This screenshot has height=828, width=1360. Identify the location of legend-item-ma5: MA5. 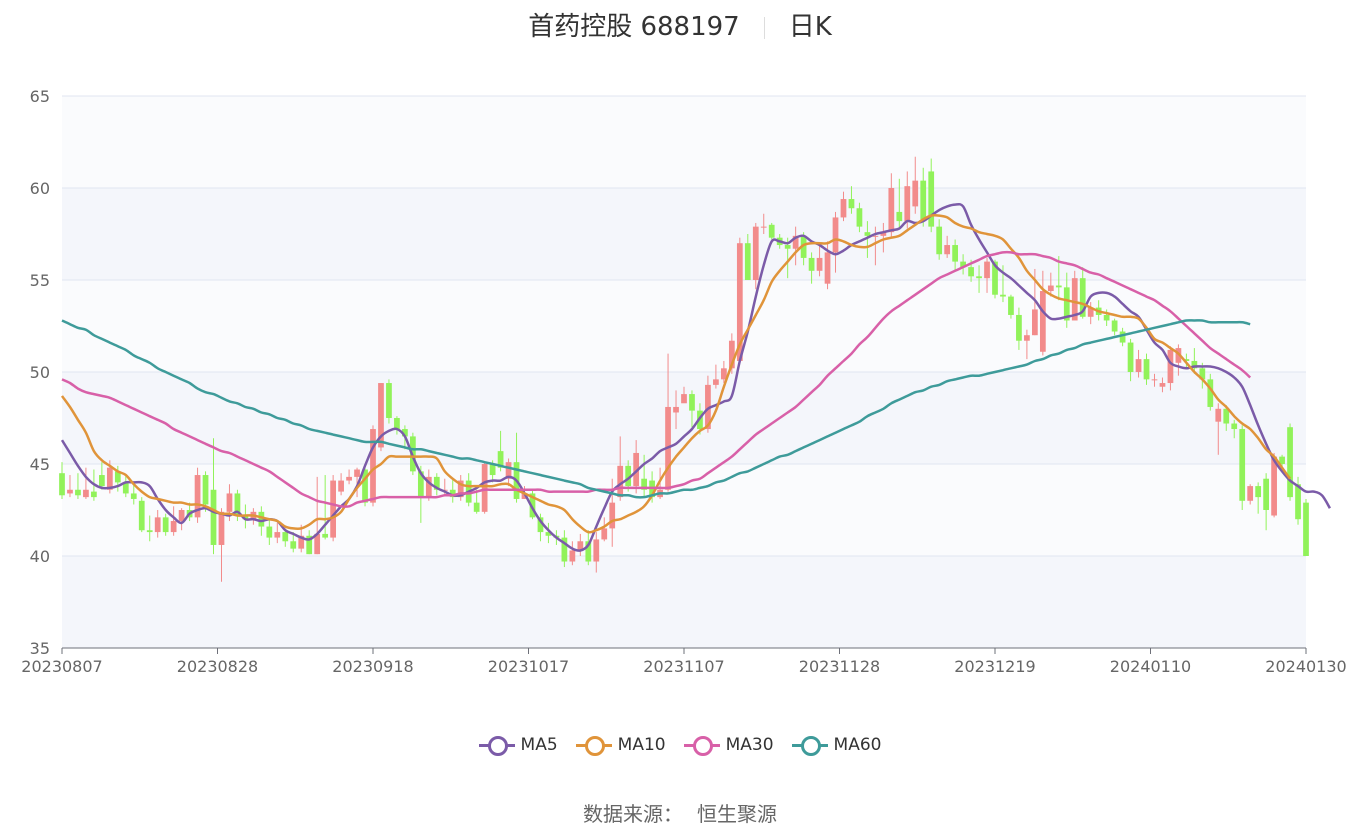
(518, 745).